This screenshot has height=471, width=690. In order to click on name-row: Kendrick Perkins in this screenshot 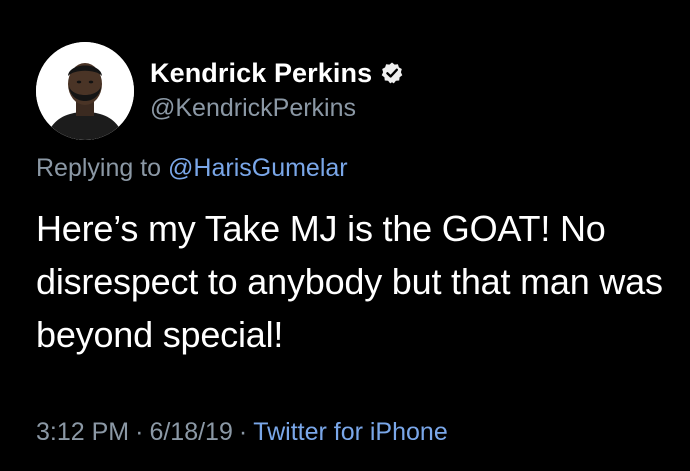, I will do `click(277, 73)`.